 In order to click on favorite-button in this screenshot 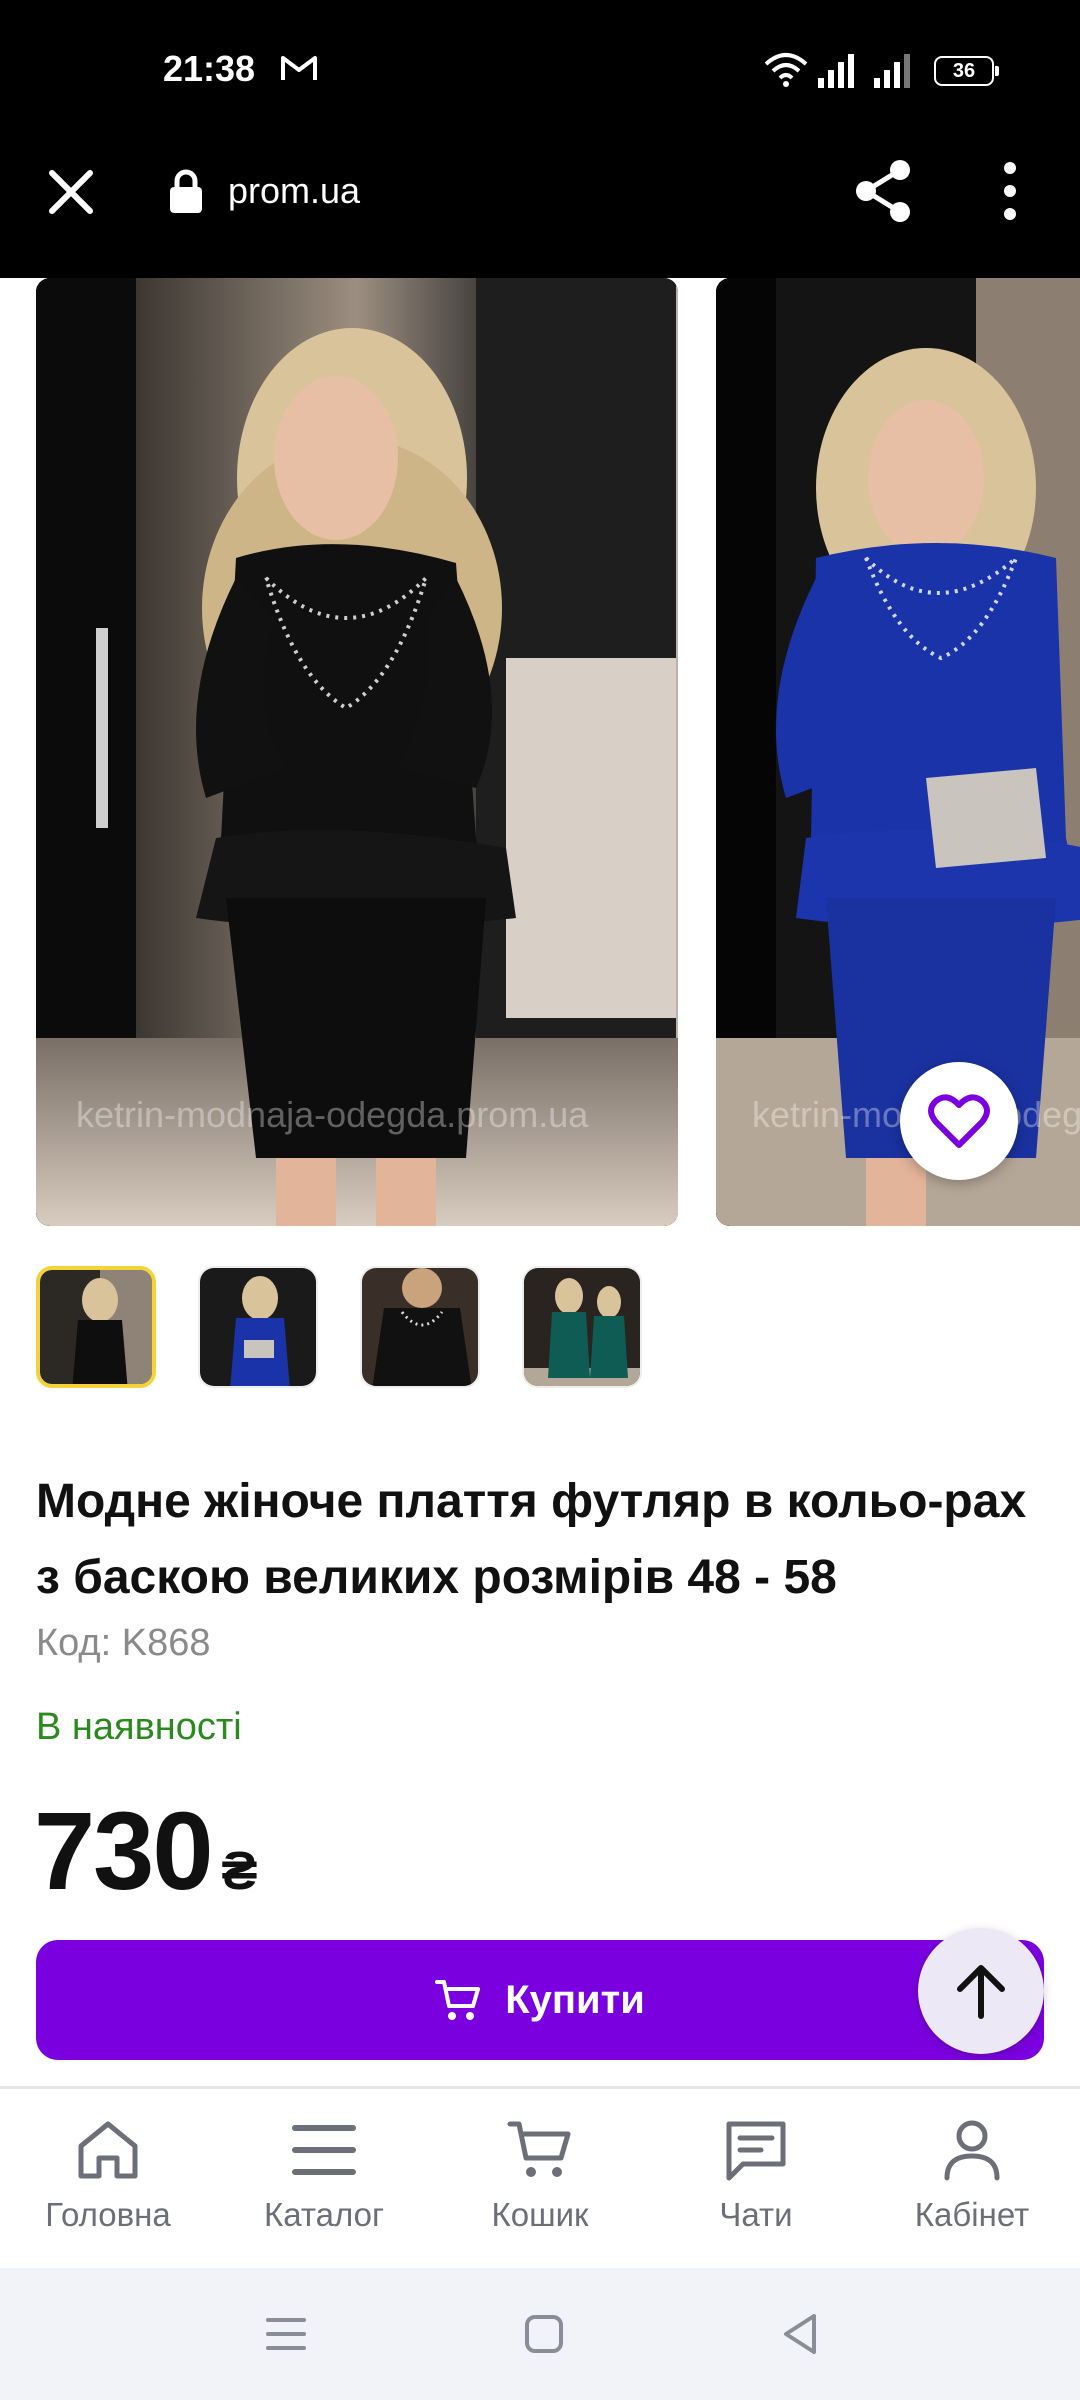, I will do `click(959, 1121)`.